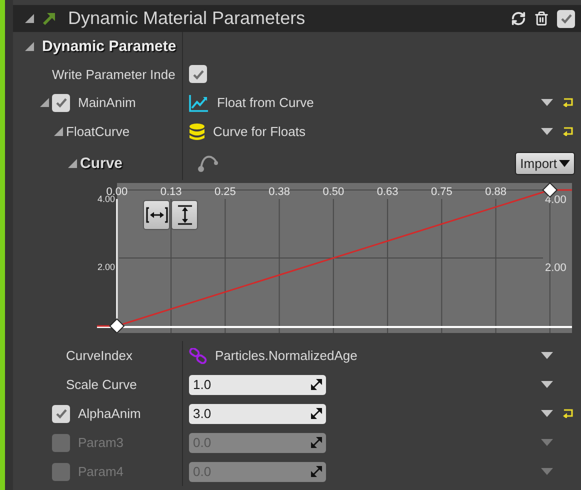 This screenshot has width=581, height=490. I want to click on tick-label: 0.38, so click(279, 192).